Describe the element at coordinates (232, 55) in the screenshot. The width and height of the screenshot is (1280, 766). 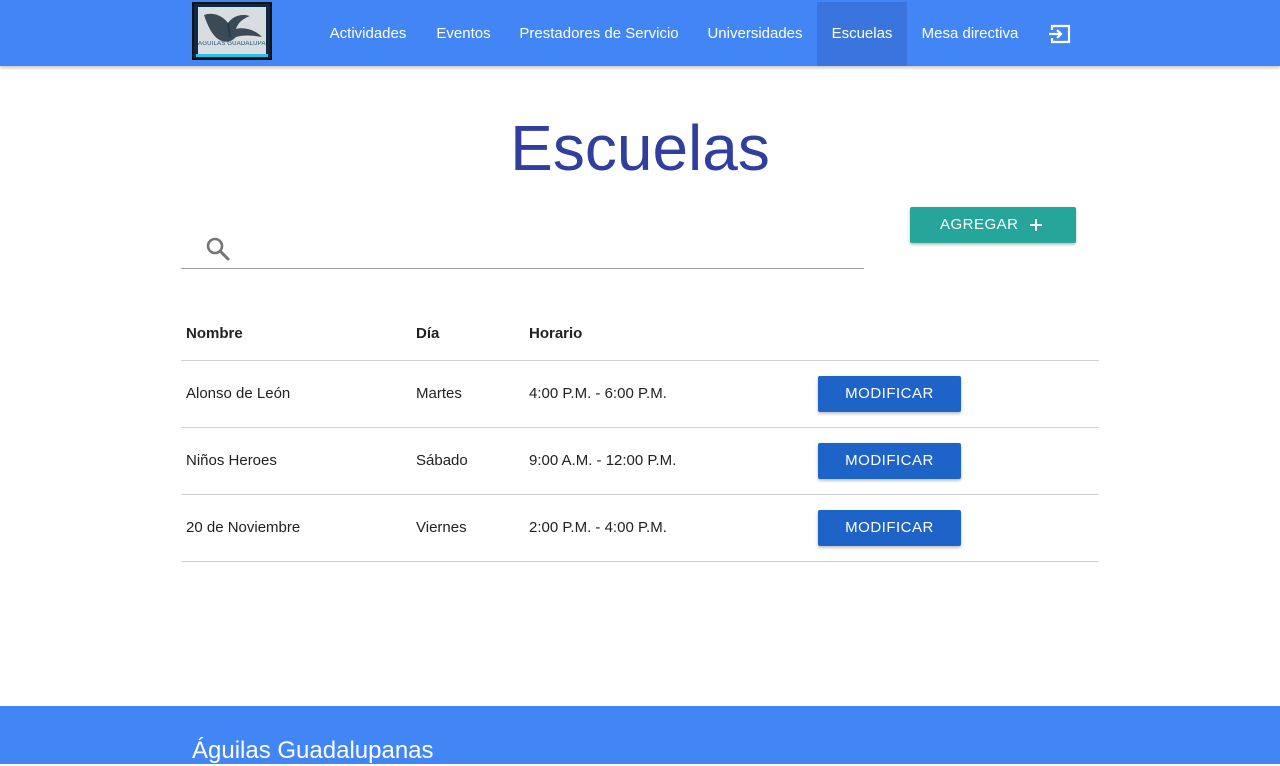
I see `logo-accent-bar` at that location.